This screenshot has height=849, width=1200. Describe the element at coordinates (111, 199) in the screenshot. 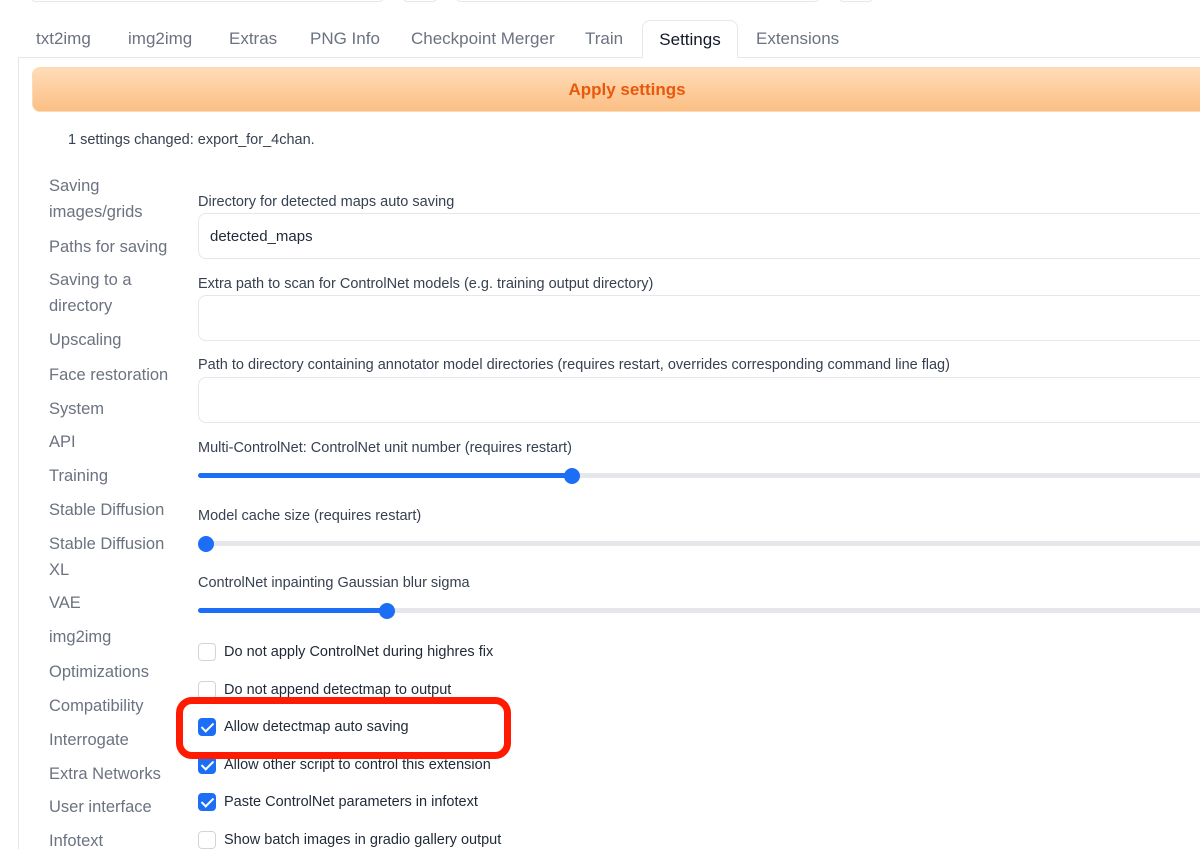

I see `sidebar-item-saving-images: Saving images/grids` at that location.